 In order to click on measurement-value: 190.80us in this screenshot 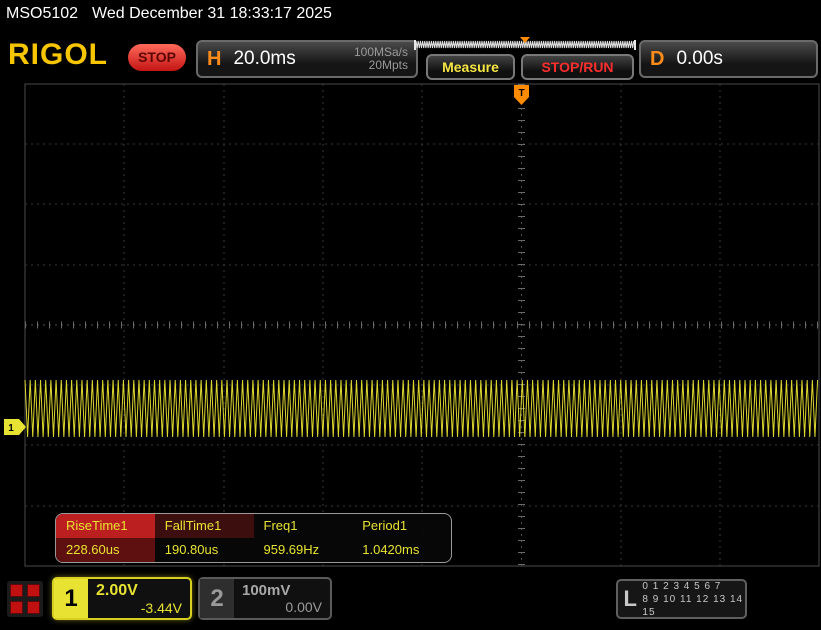, I will do `click(191, 549)`.